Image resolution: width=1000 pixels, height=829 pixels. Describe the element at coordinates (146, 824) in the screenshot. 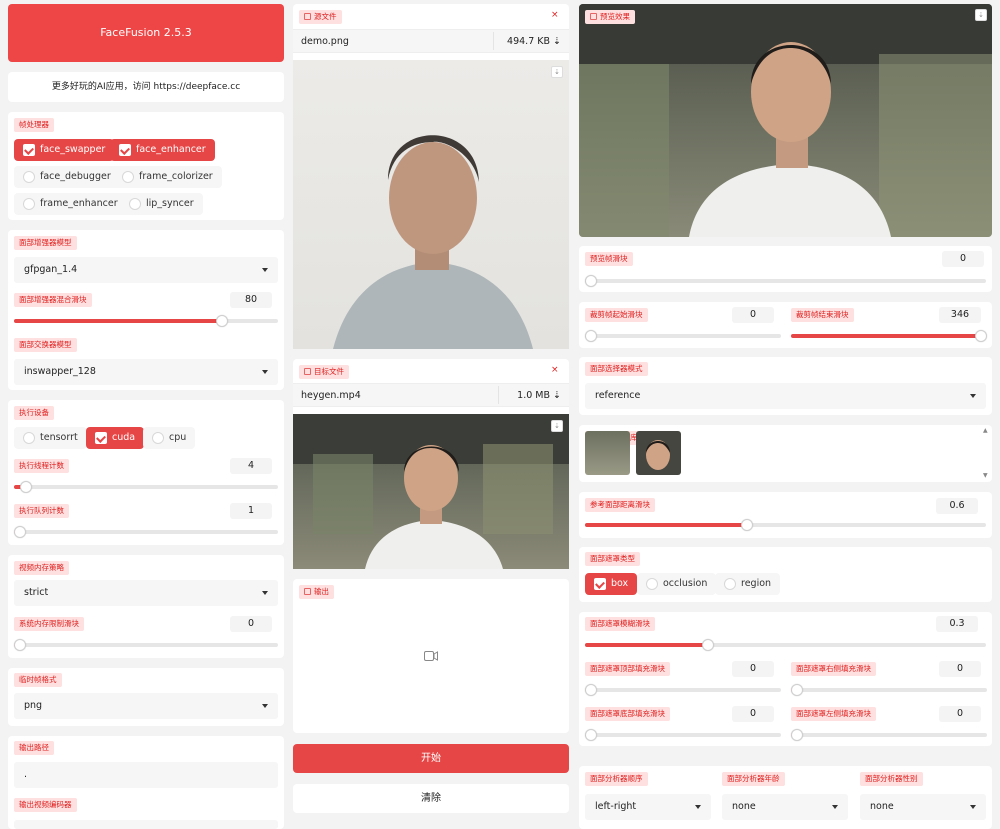

I see `output-video-encoder-dropdown` at that location.